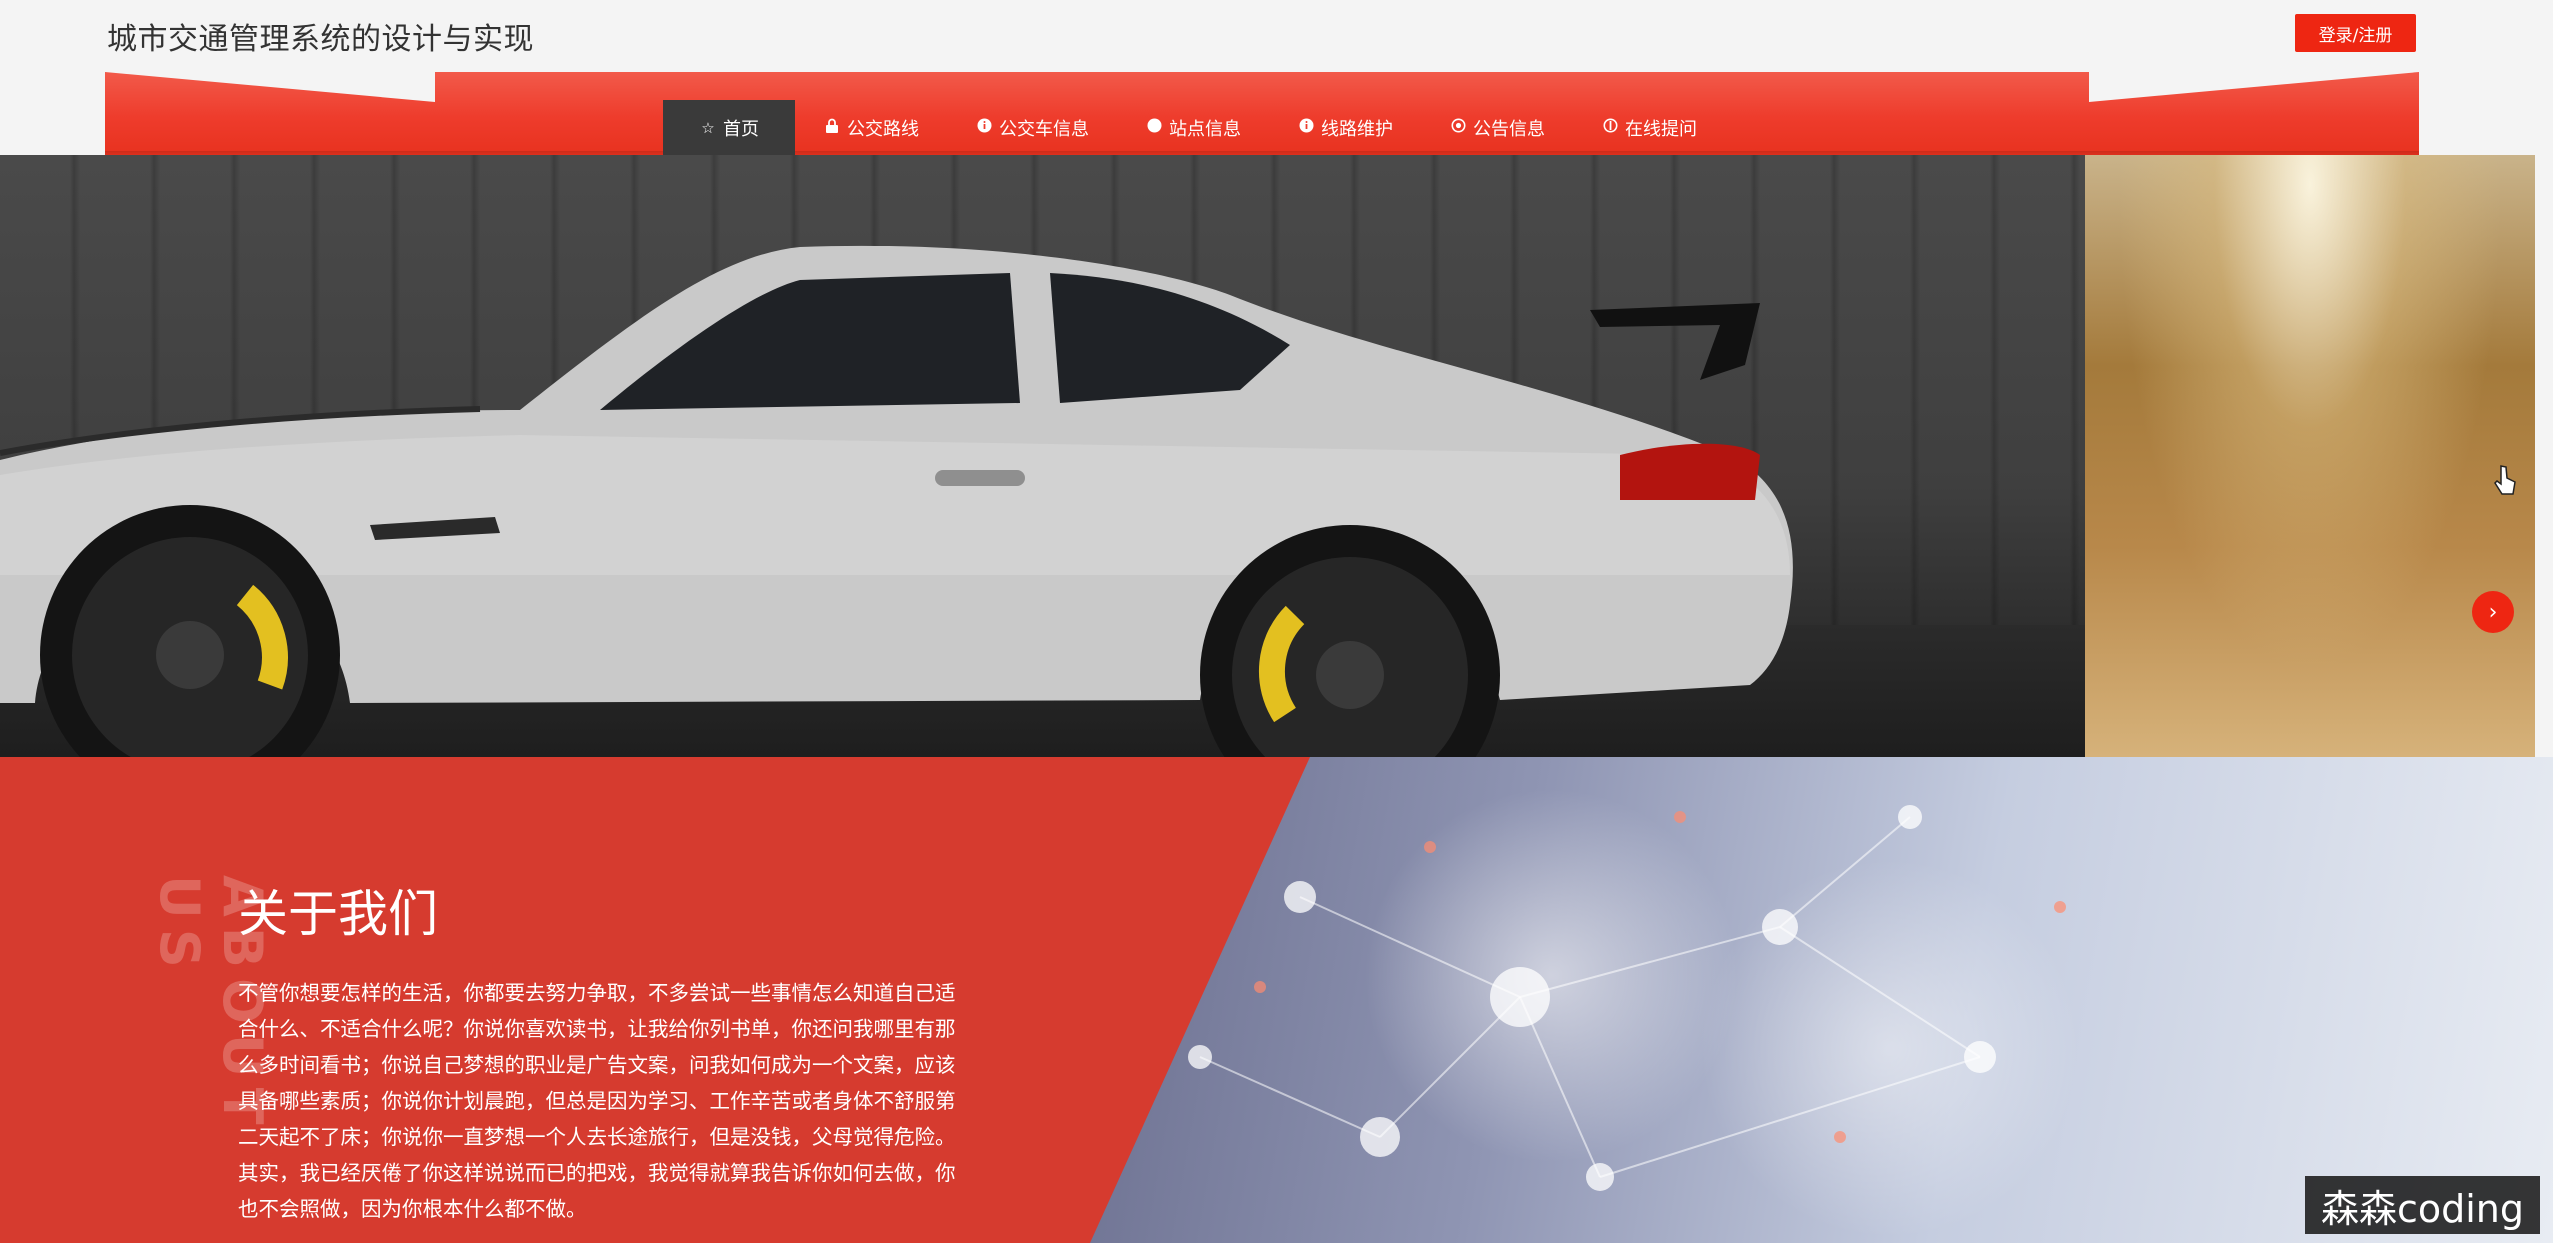 This screenshot has width=2553, height=1243. I want to click on banner-next-slide-preview, so click(2310, 456).